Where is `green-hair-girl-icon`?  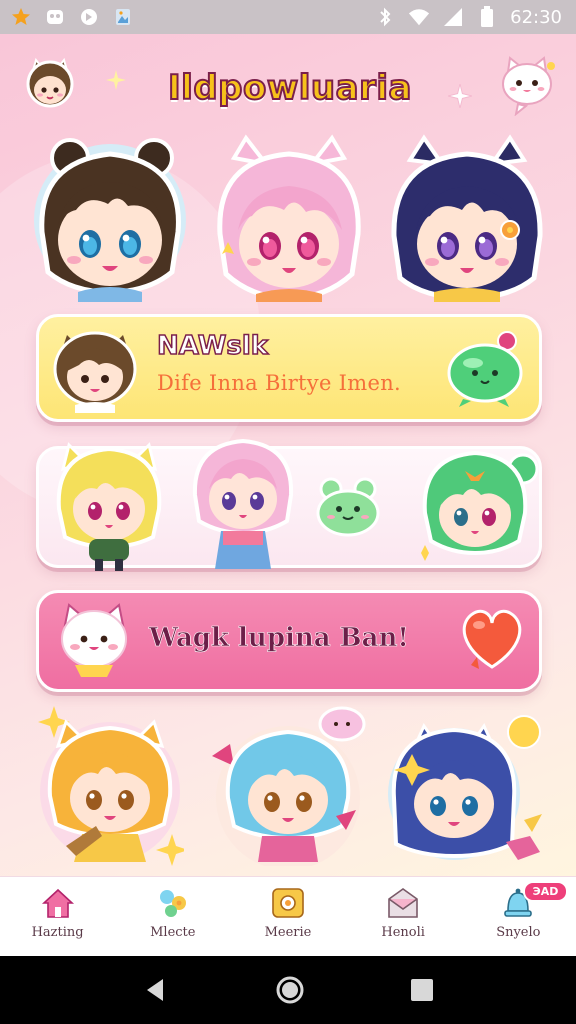
green-hair-girl-icon is located at coordinates (480, 505).